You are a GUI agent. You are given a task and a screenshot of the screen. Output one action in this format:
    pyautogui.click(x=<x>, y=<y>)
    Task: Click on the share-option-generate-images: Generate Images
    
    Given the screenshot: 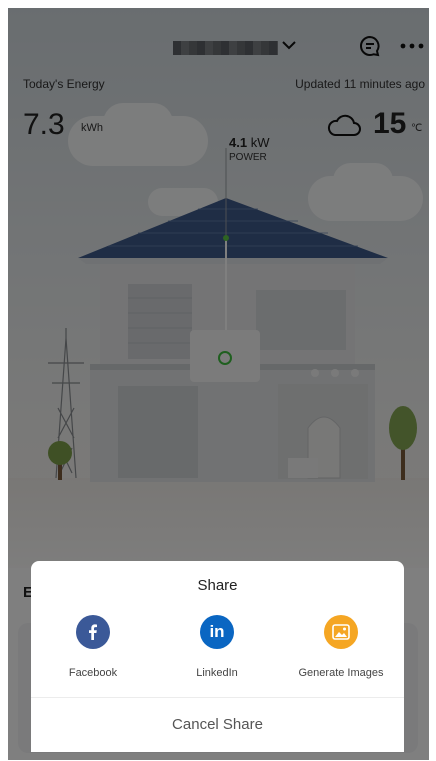 What is the action you would take?
    pyautogui.click(x=341, y=647)
    